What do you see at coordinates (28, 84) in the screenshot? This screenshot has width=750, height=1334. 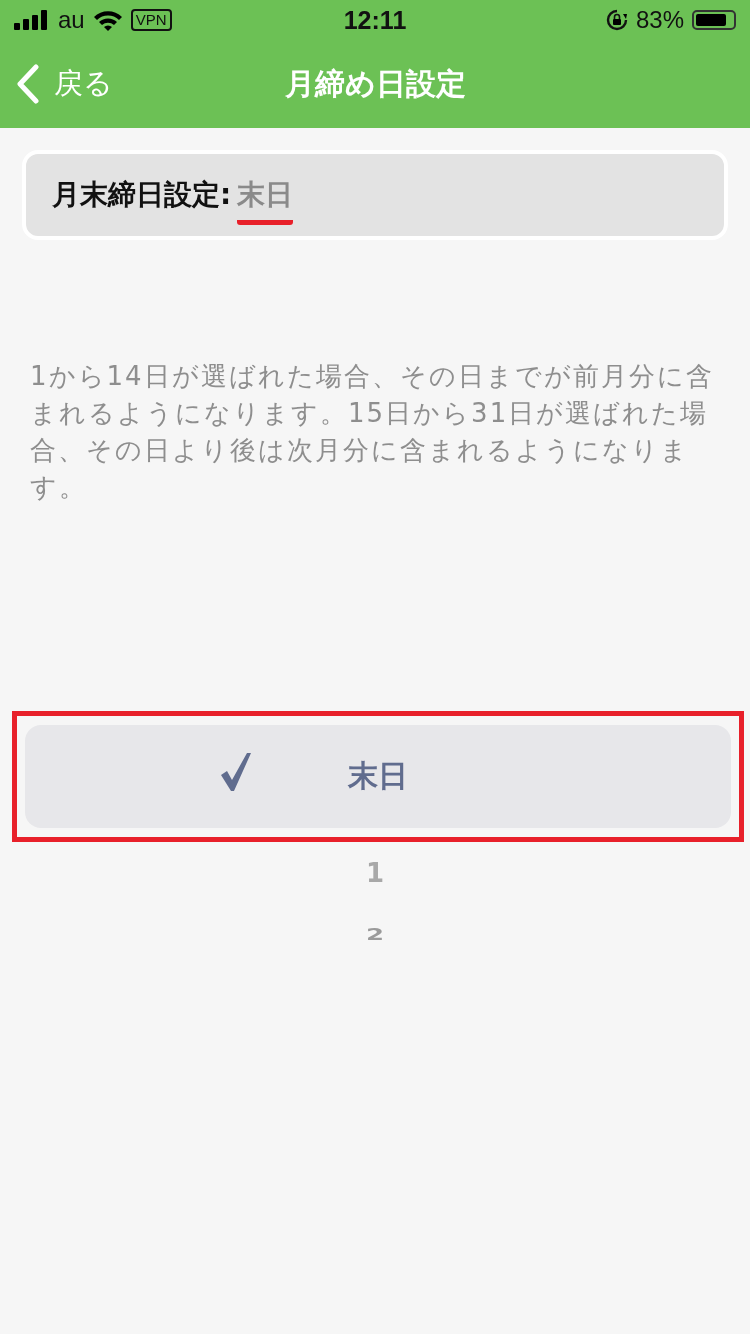 I see `chevron-left-icon` at bounding box center [28, 84].